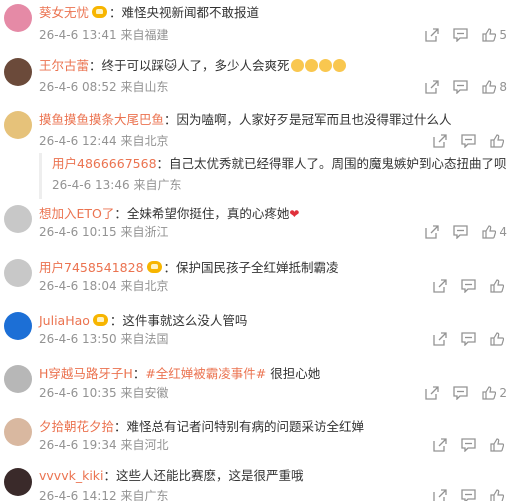  What do you see at coordinates (76, 426) in the screenshot?
I see `commenter-name: 夕拾朝花夕拾` at bounding box center [76, 426].